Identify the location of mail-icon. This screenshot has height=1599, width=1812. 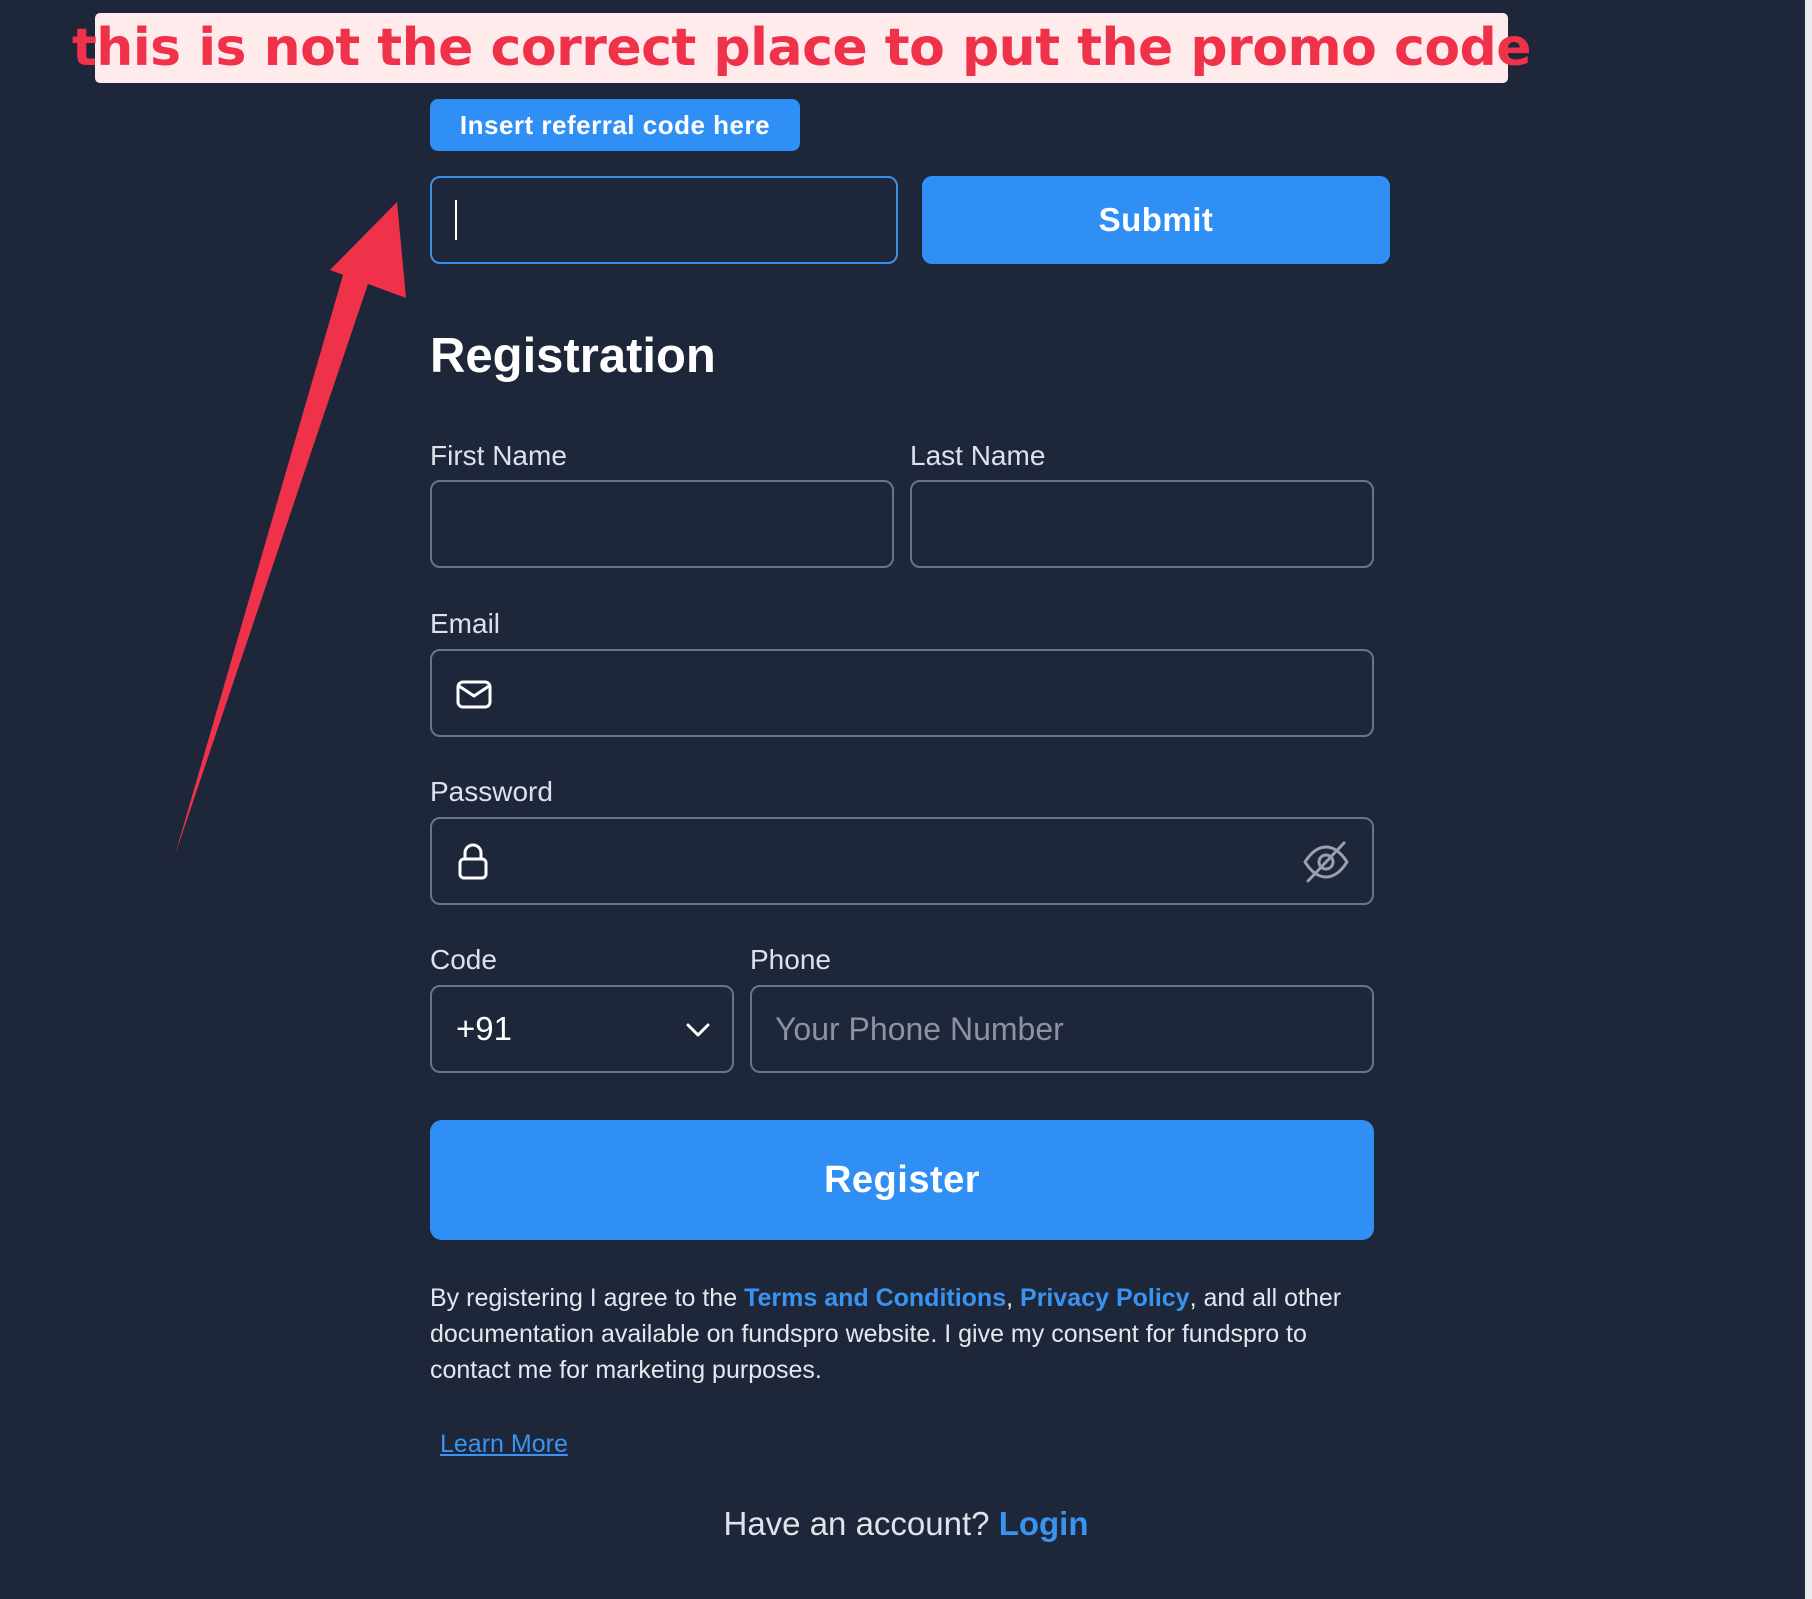
(474, 697).